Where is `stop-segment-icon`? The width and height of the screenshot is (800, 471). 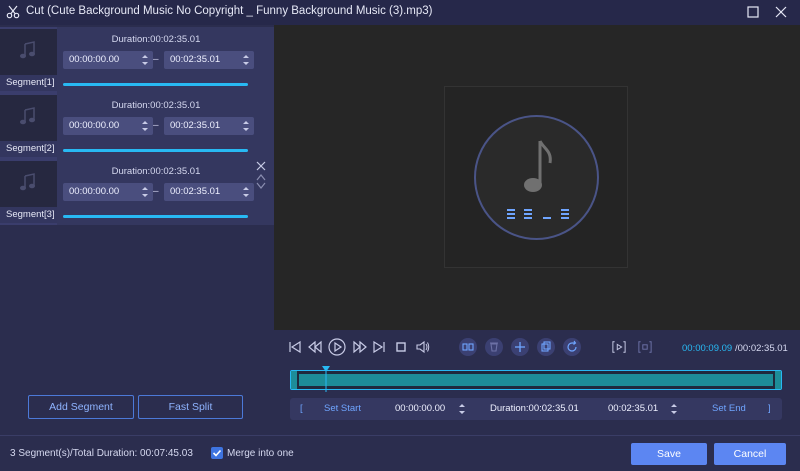
stop-segment-icon is located at coordinates (645, 347).